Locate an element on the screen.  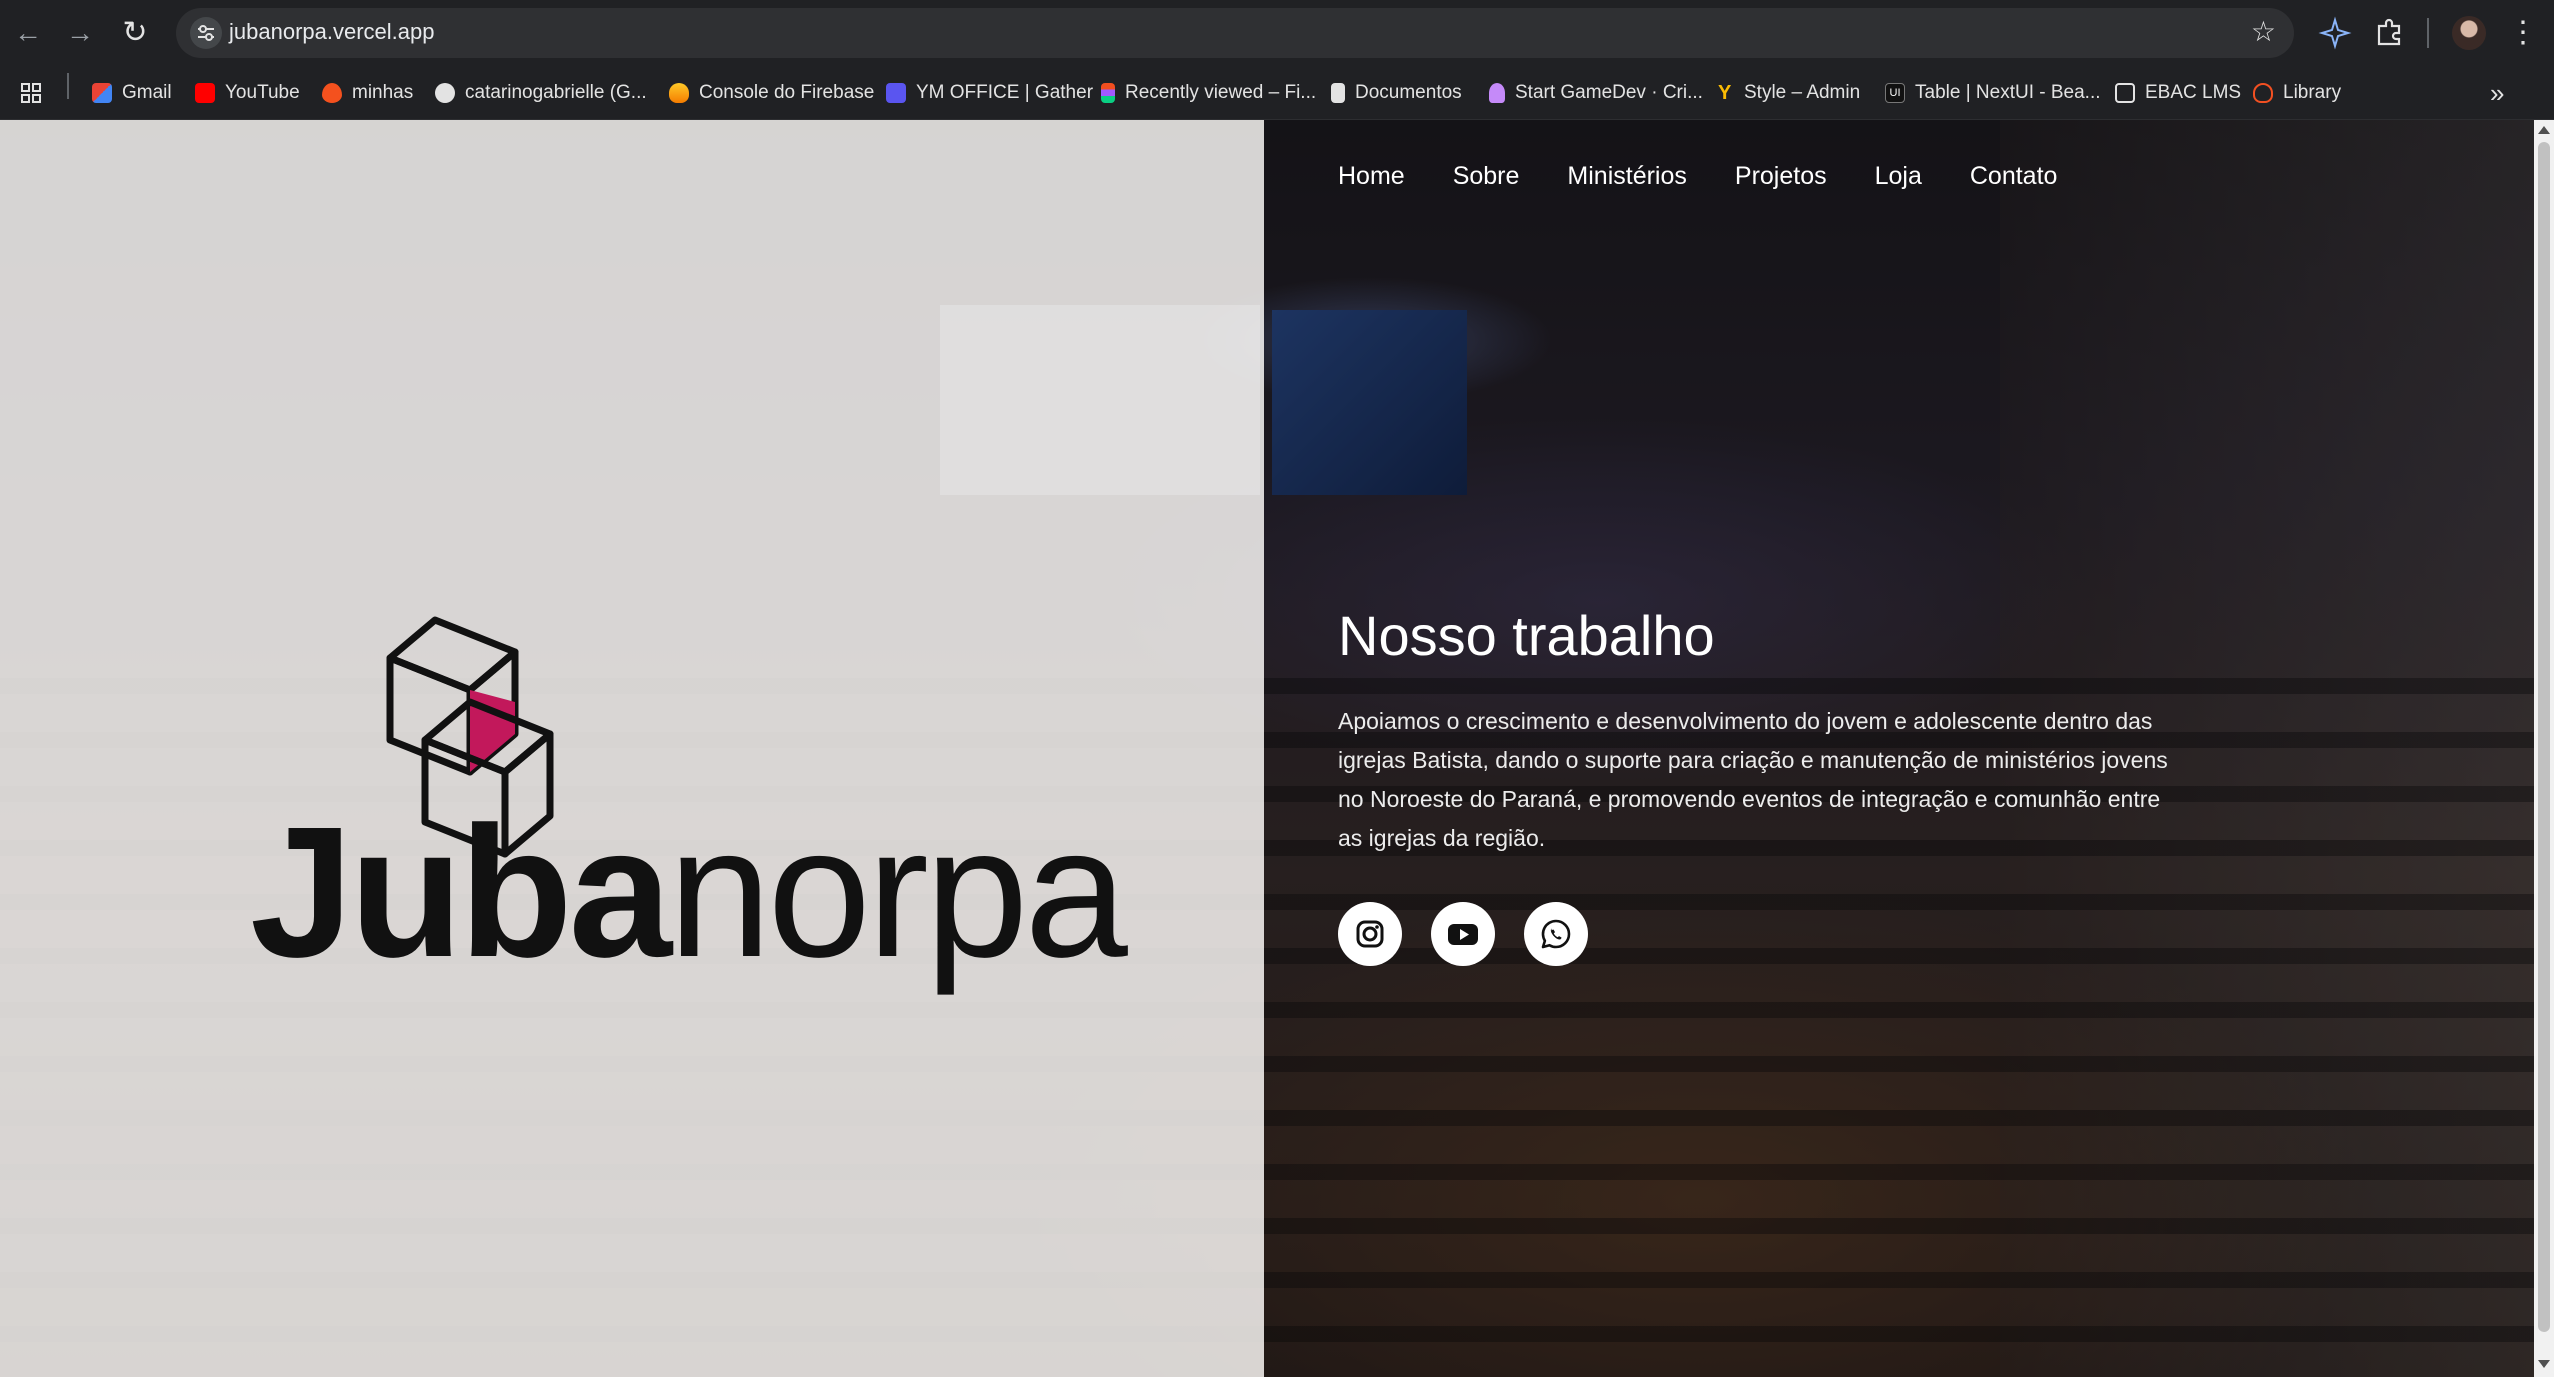
browser-toolbar: ← → ↻ jubanorpa.vercel.app ☆ ⋮ is located at coordinates (1277, 33).